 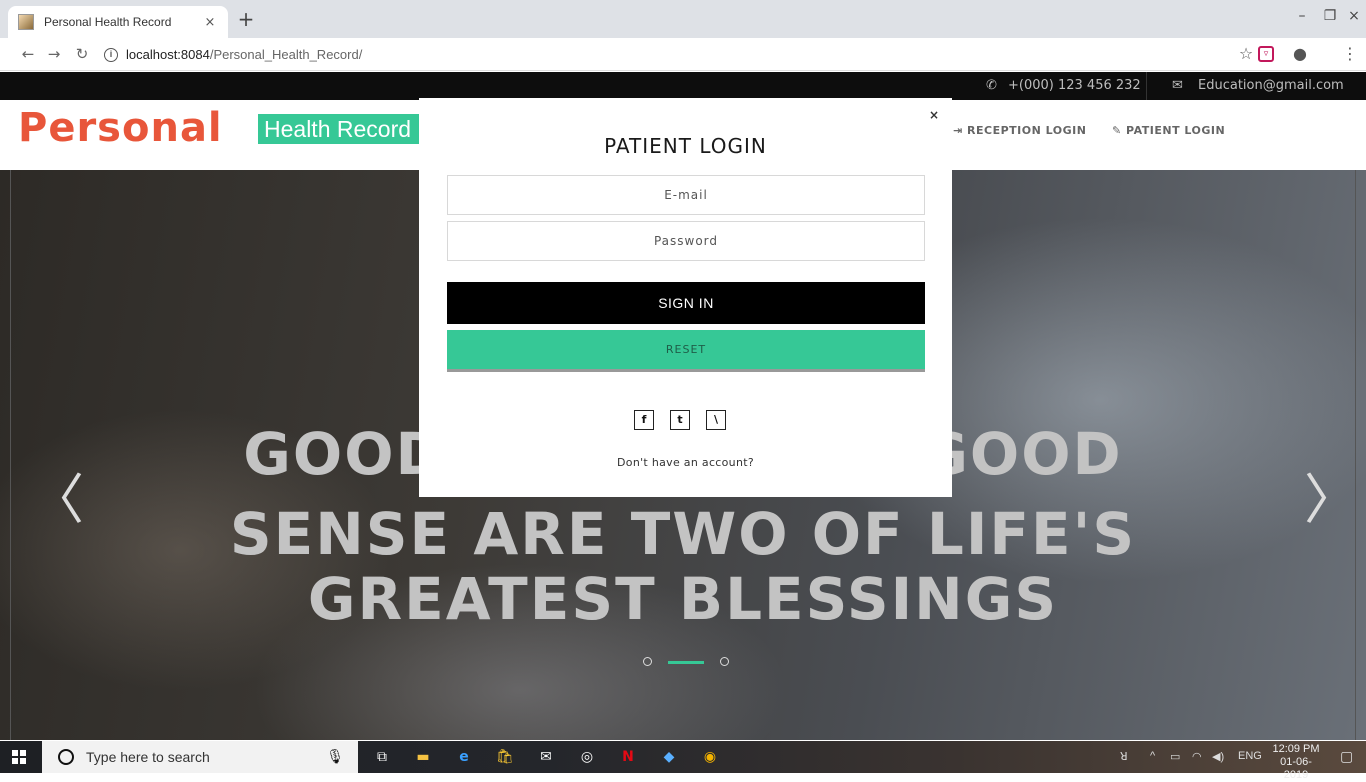 What do you see at coordinates (423, 757) in the screenshot?
I see `file-explorer-icon: ▬` at bounding box center [423, 757].